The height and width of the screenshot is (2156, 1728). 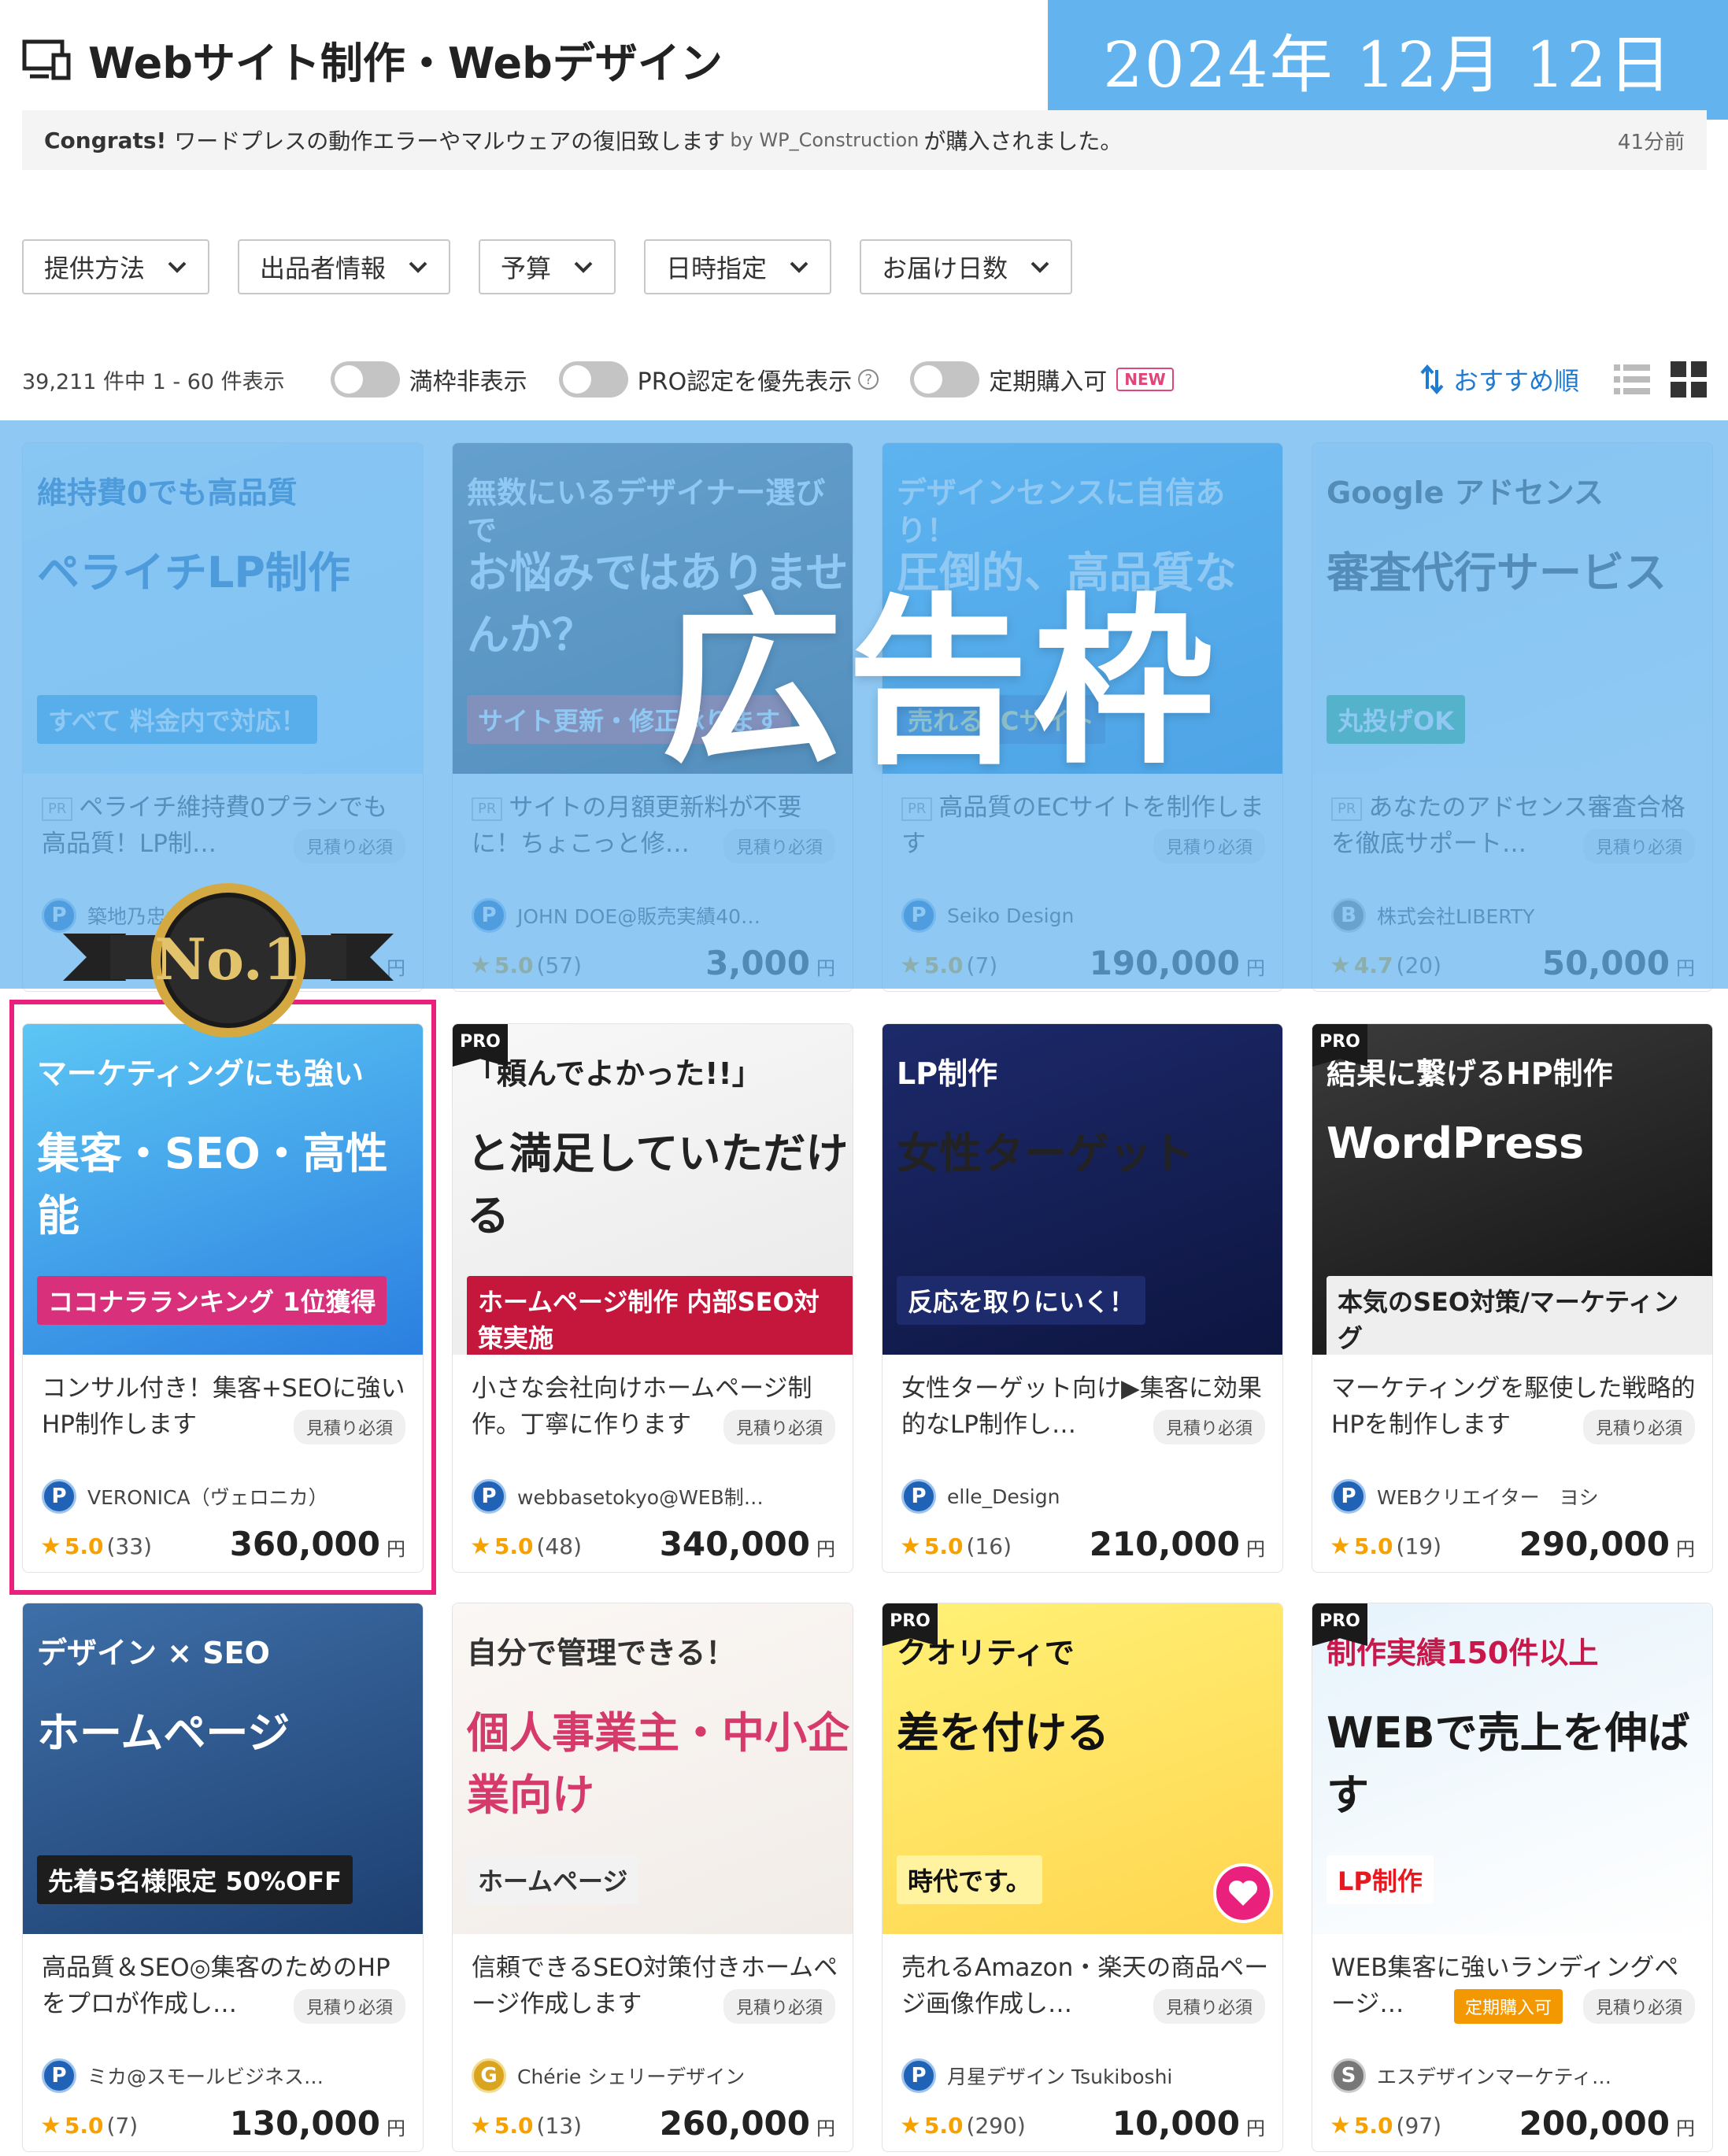 What do you see at coordinates (1512, 1189) in the screenshot?
I see `service-thumbnail: 結果に繋げるHP制作 WordPress 本気のSEO対策/マーケティング PRO` at bounding box center [1512, 1189].